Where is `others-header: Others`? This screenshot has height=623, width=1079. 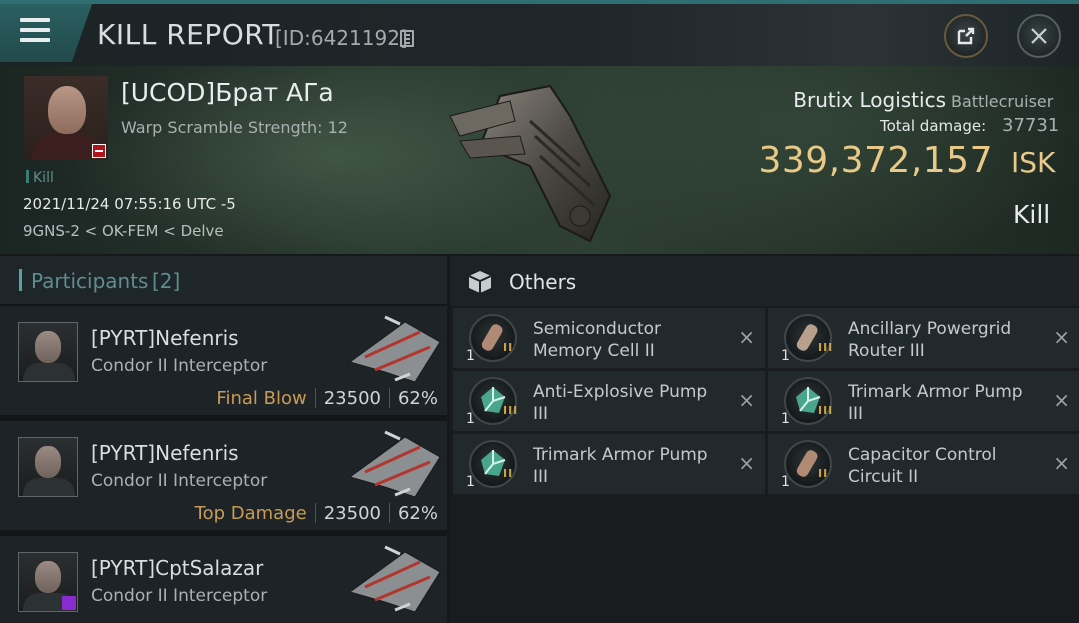 others-header: Others is located at coordinates (764, 281).